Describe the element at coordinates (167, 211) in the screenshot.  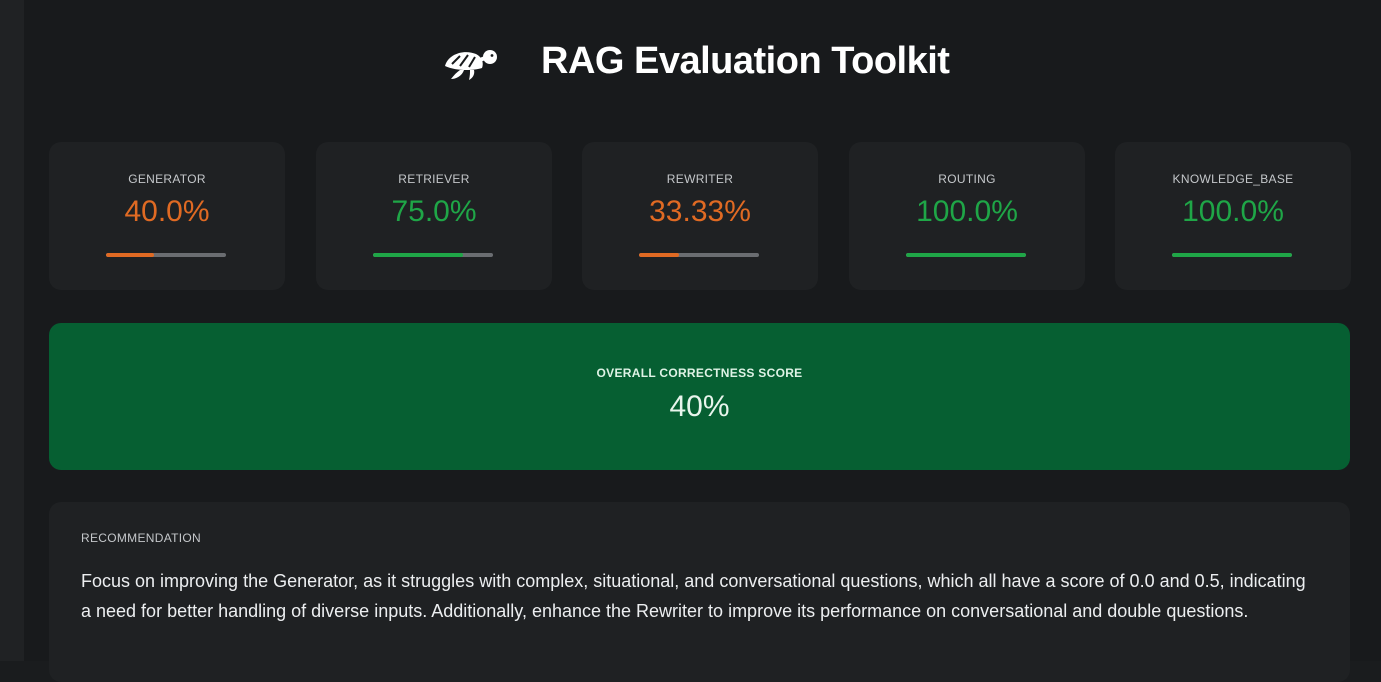
I see `metric-value: 40.0%` at that location.